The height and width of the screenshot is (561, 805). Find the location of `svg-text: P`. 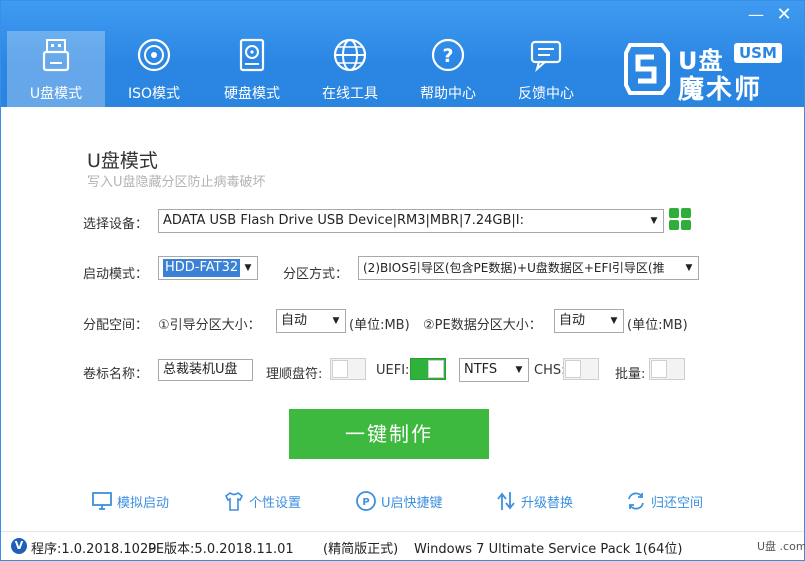

svg-text: P is located at coordinates (365, 502).